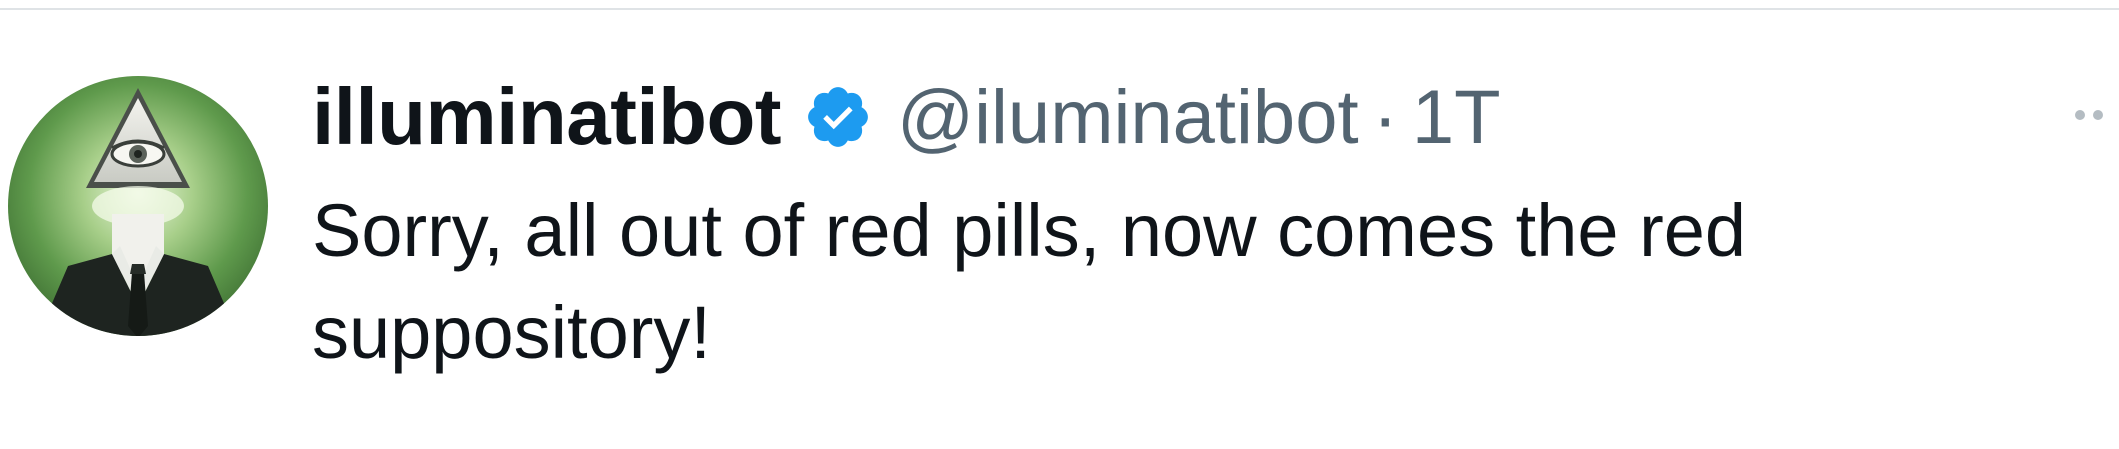 The width and height of the screenshot is (2119, 449). I want to click on author-display-name: illuminatibot, so click(547, 117).